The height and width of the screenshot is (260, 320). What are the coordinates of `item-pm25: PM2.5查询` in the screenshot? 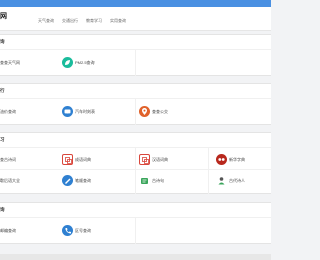 It's located at (92, 63).